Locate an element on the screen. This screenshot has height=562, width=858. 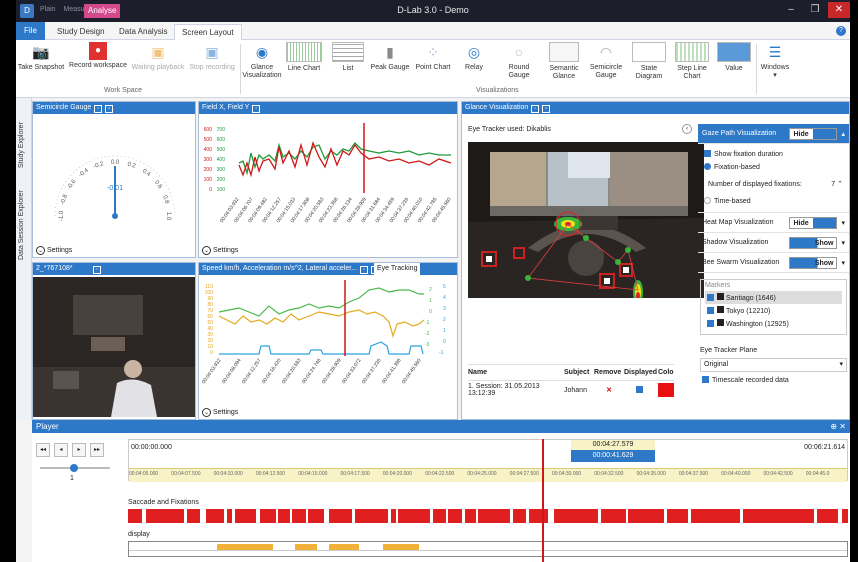
color-swatch is located at coordinates (666, 390).